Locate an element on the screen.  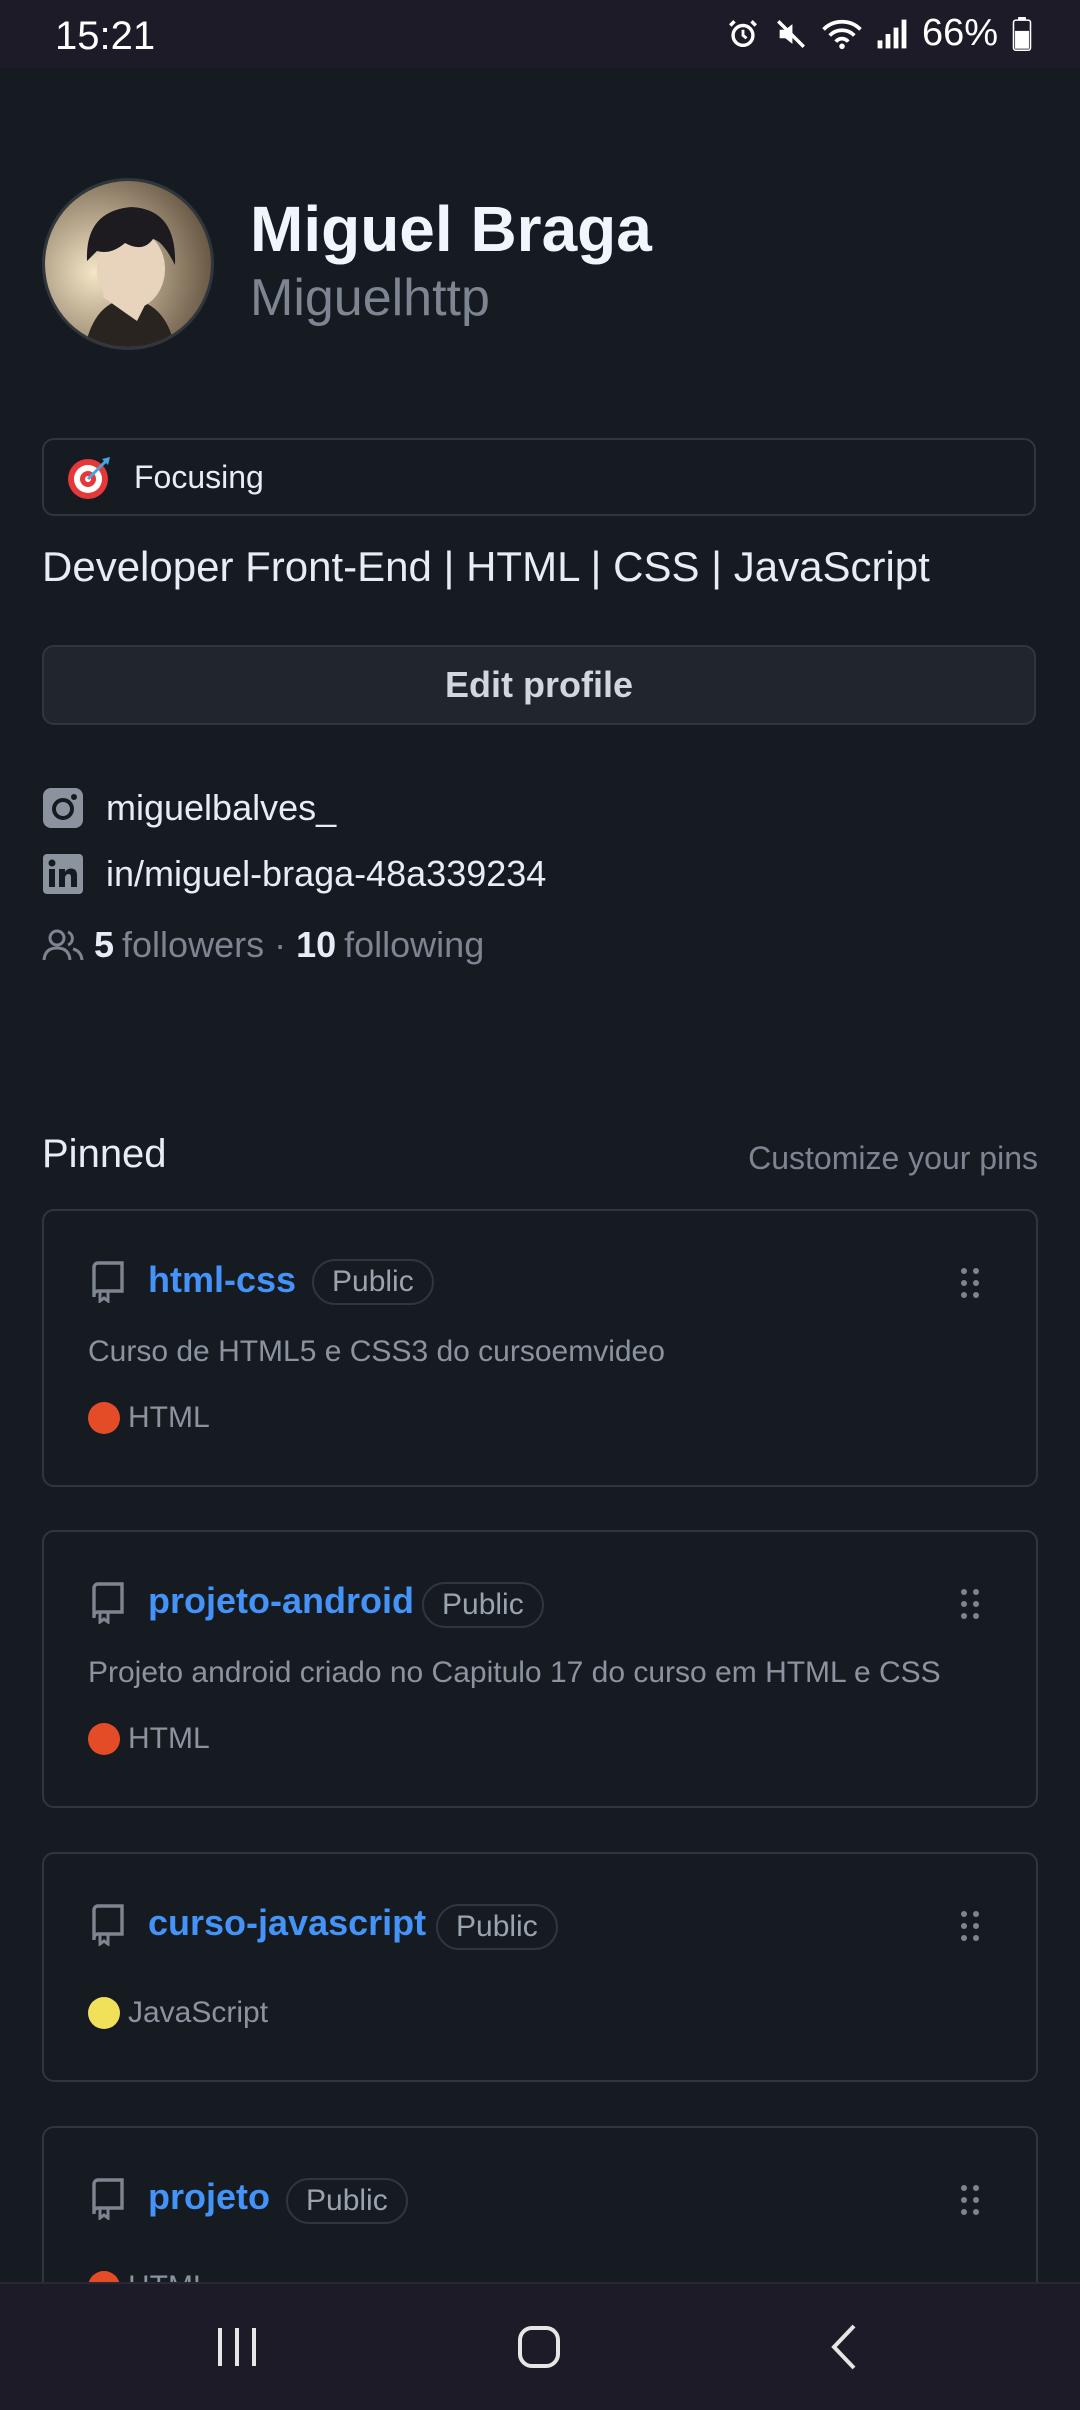
people-icon is located at coordinates (63, 945).